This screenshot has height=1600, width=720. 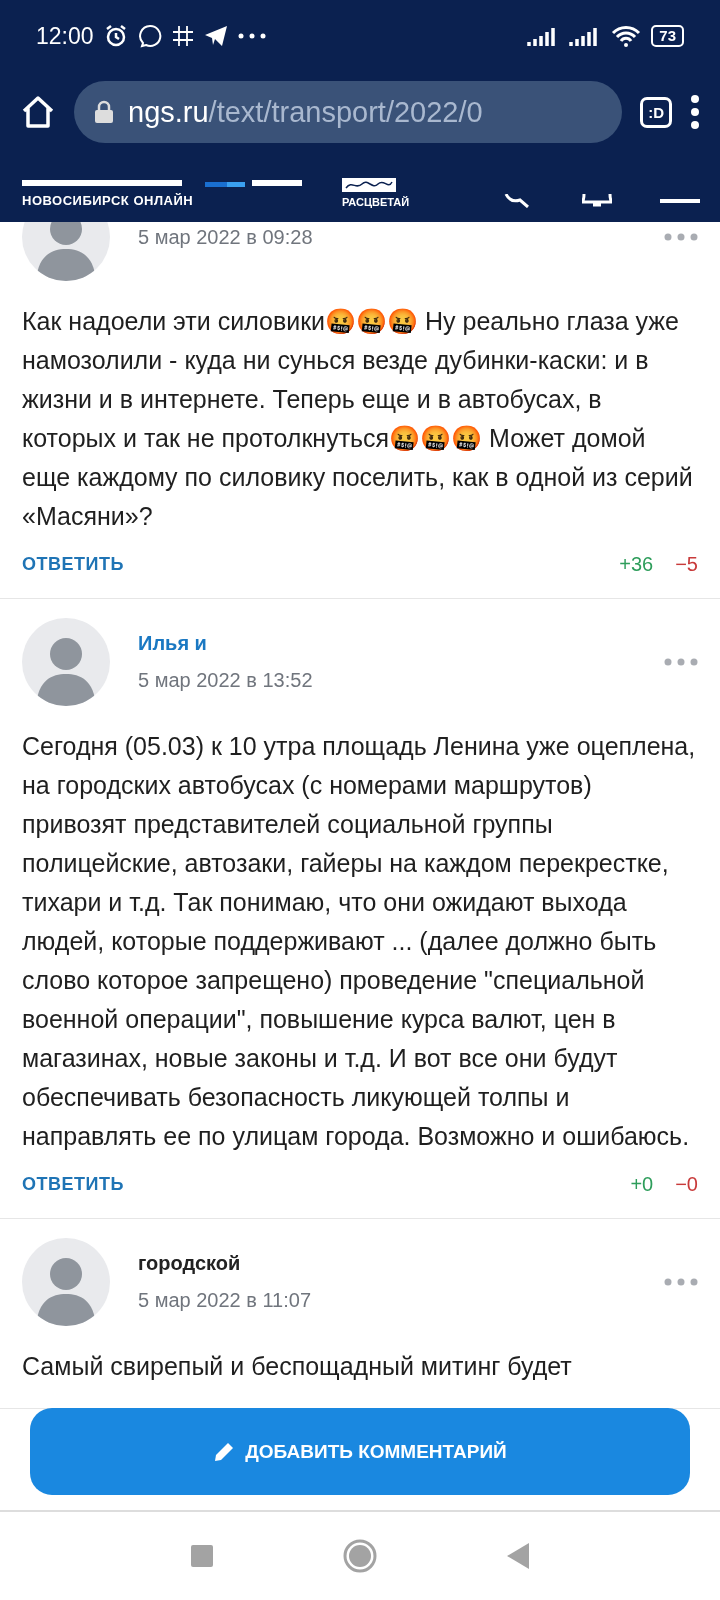 I want to click on downvote-count: −0, so click(x=686, y=1184).